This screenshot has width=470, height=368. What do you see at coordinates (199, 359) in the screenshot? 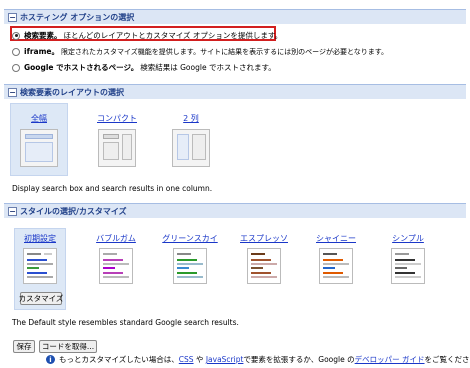
I see `info-text: や` at bounding box center [199, 359].